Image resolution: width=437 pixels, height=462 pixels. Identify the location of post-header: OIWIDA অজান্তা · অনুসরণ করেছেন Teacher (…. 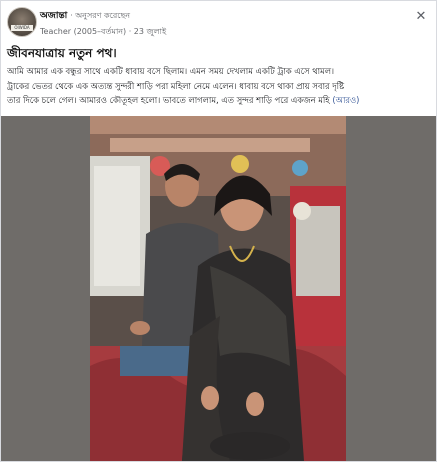
(218, 23).